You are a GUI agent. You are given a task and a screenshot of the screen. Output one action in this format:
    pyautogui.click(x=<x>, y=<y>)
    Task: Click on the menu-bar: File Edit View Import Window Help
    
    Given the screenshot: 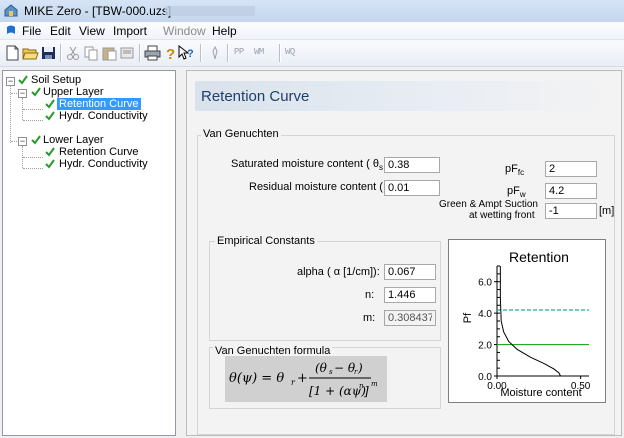 What is the action you would take?
    pyautogui.click(x=312, y=31)
    